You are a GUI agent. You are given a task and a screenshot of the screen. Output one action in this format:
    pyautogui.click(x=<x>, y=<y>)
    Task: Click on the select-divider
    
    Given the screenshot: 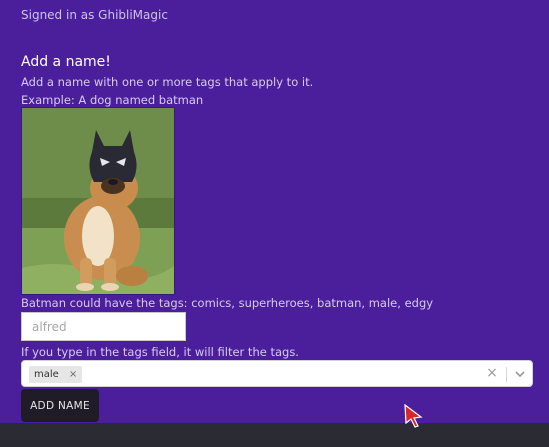 What is the action you would take?
    pyautogui.click(x=506, y=374)
    